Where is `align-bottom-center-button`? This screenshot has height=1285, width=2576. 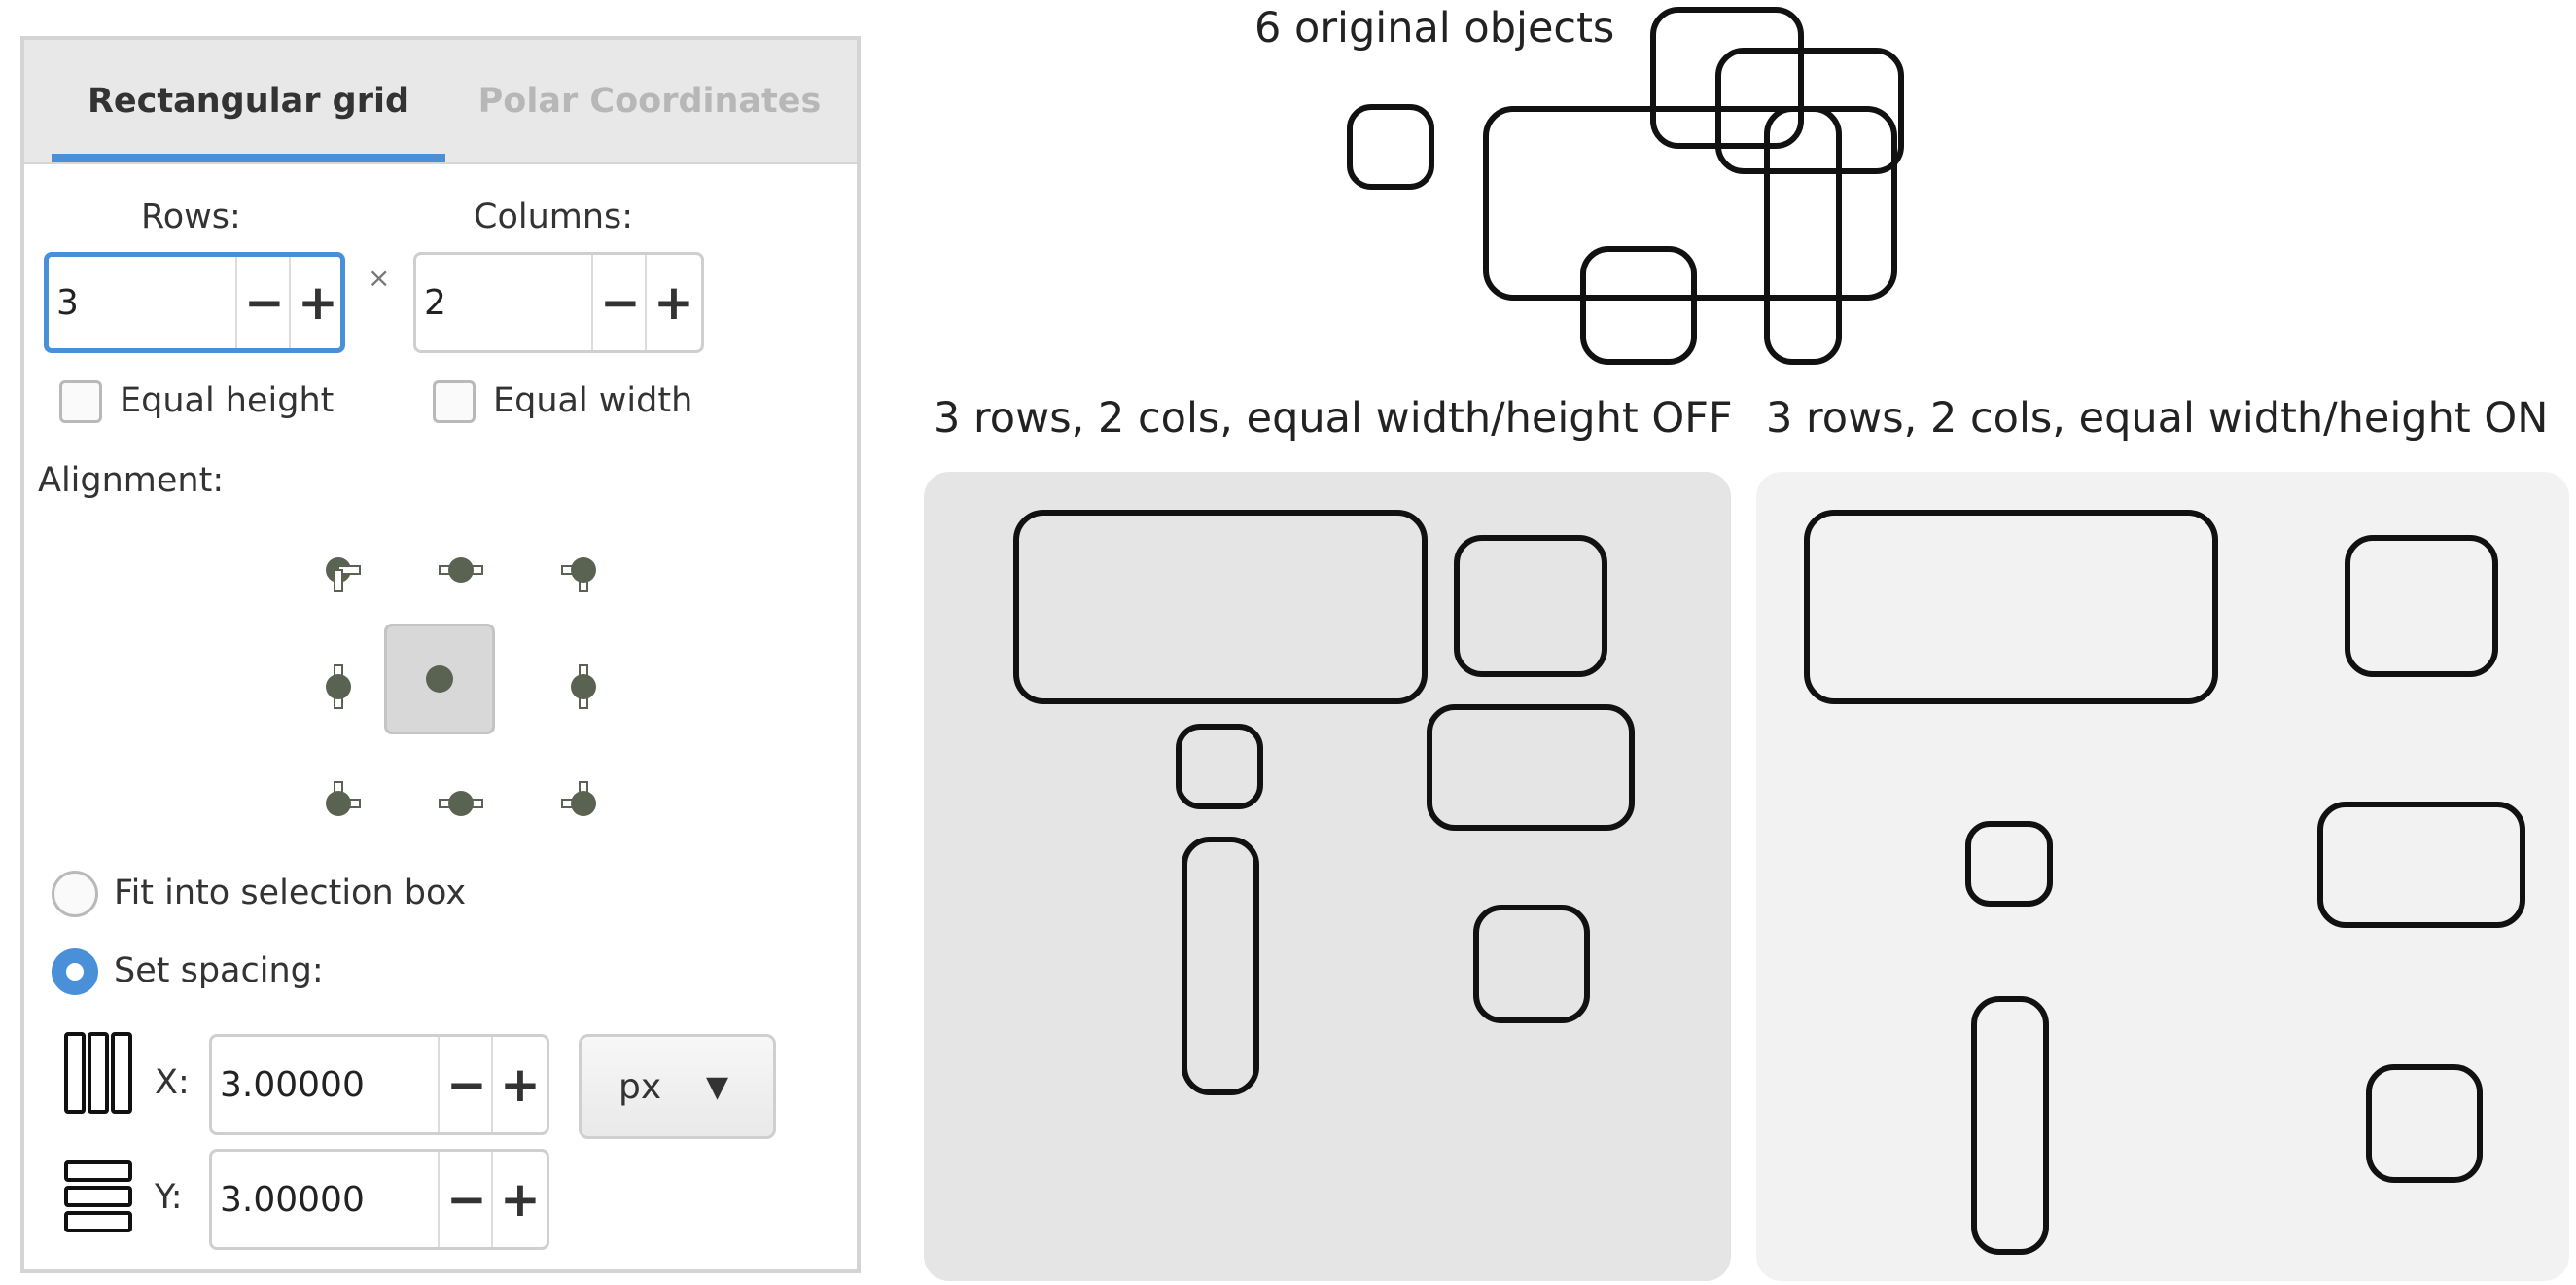
align-bottom-center-button is located at coordinates (461, 803).